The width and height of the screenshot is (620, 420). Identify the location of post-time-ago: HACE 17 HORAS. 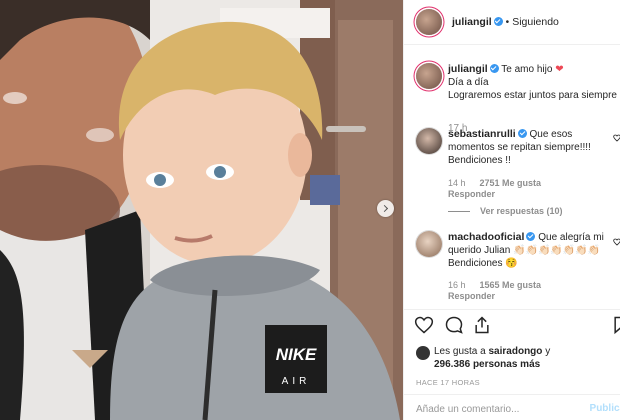
(448, 382).